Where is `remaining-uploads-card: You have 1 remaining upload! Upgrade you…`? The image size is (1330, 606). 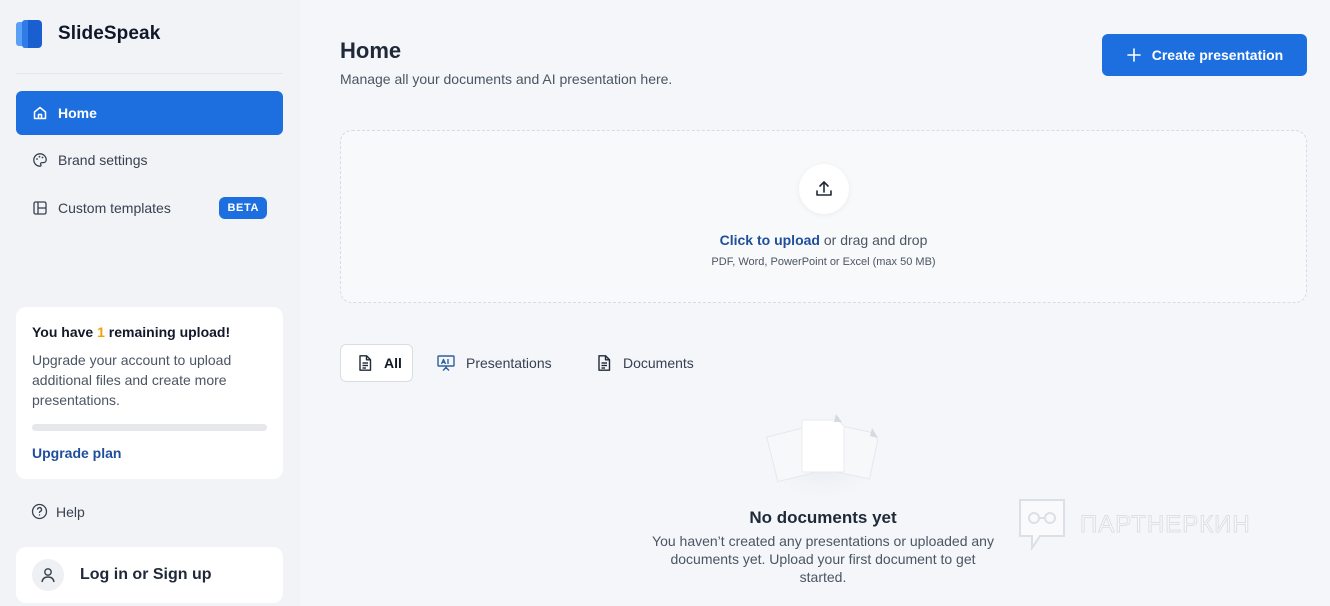 remaining-uploads-card: You have 1 remaining upload! Upgrade you… is located at coordinates (149, 393).